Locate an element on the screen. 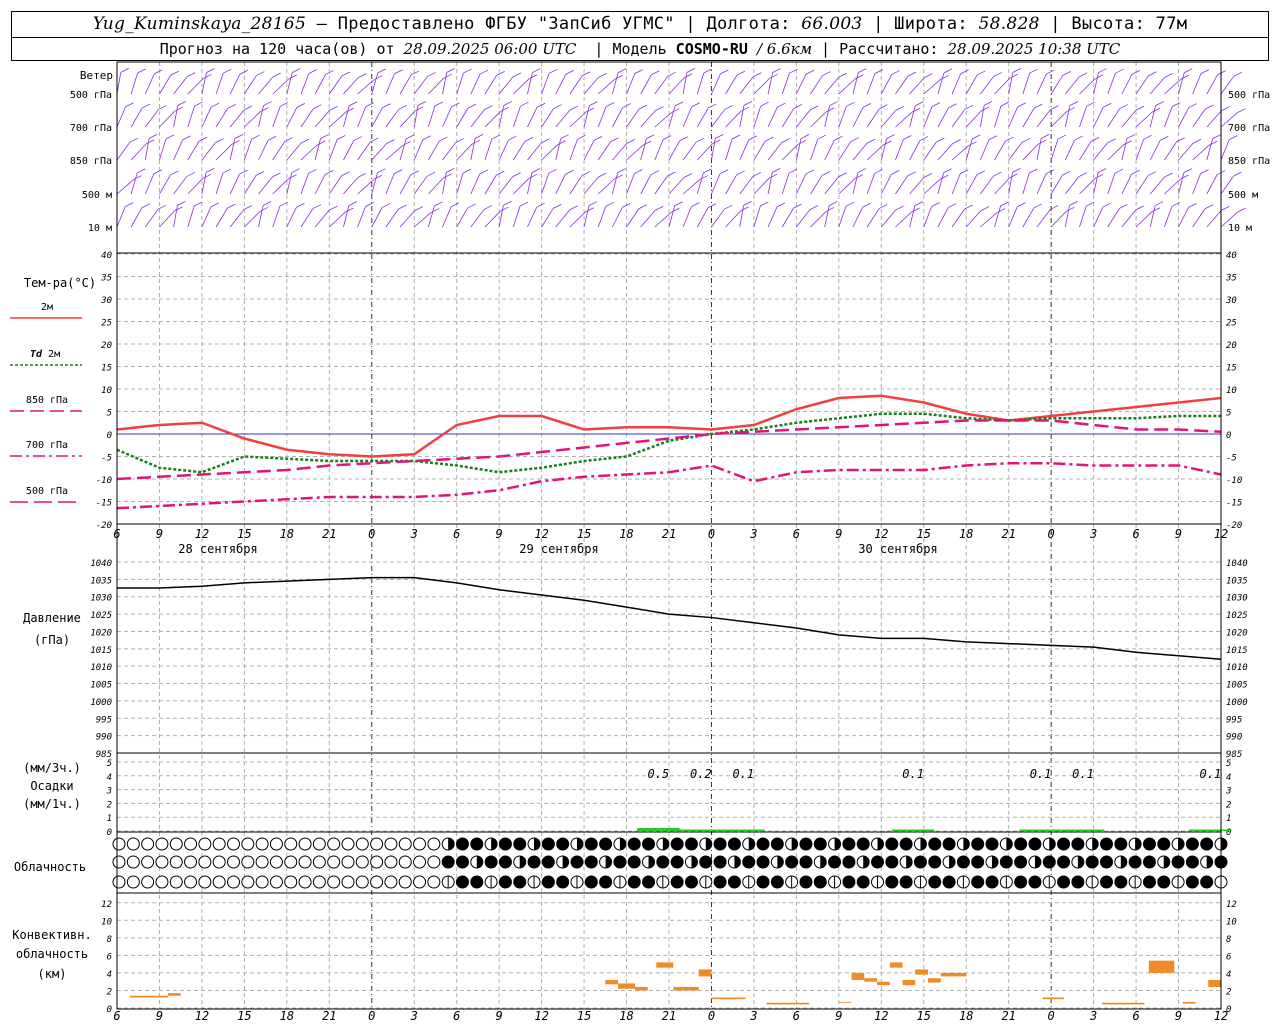 The image size is (1280, 1024). conv-tick-right: 6 is located at coordinates (1228, 957).